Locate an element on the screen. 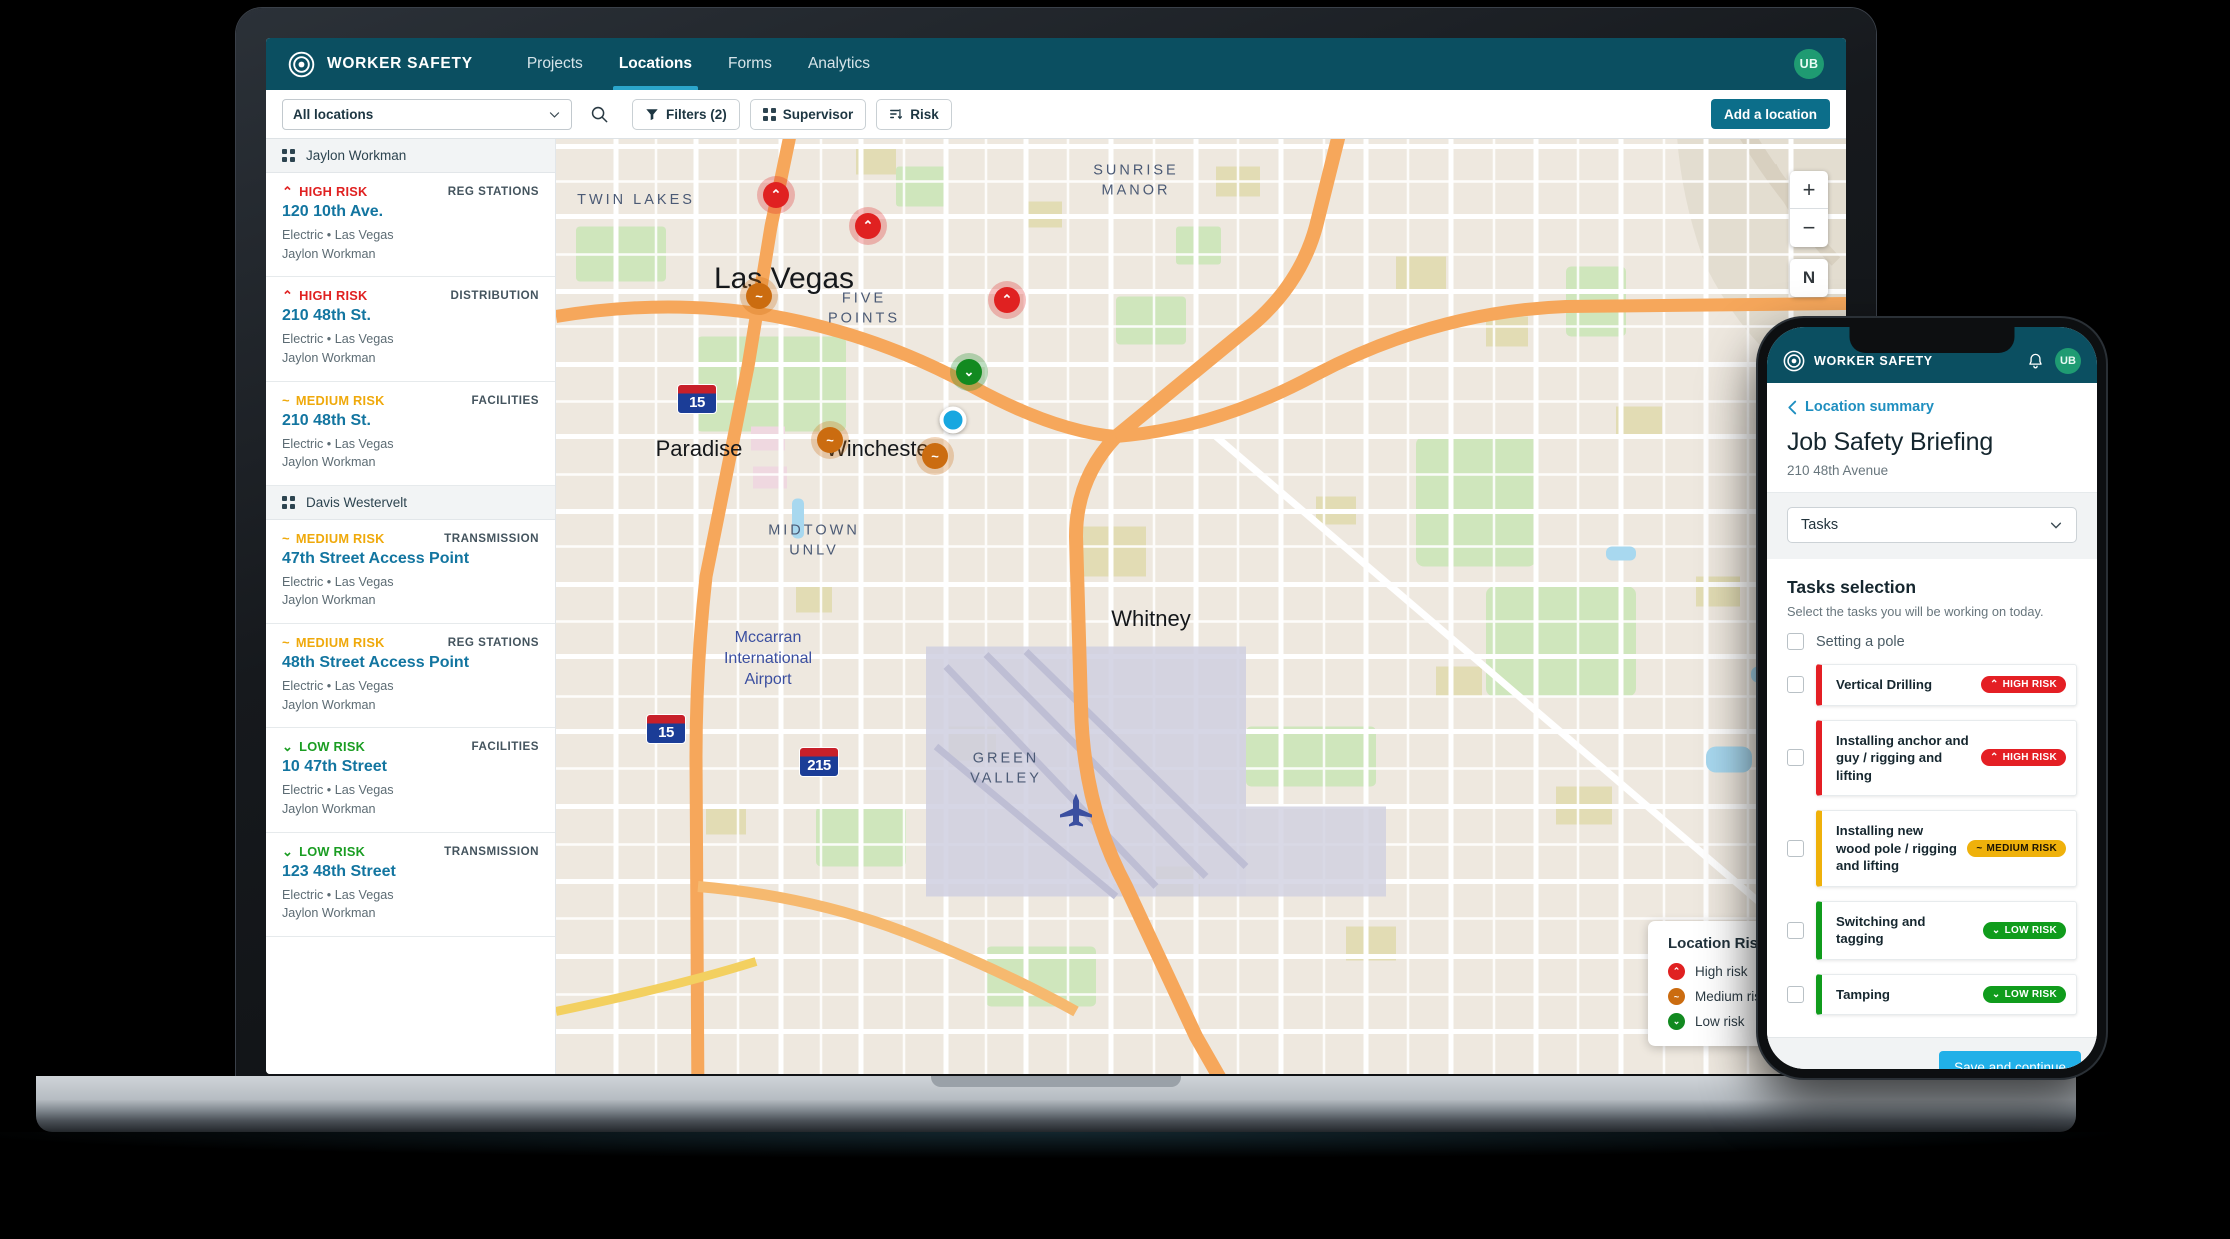 This screenshot has height=1239, width=2230. risk-label-text: LOW RISK is located at coordinates (332, 851).